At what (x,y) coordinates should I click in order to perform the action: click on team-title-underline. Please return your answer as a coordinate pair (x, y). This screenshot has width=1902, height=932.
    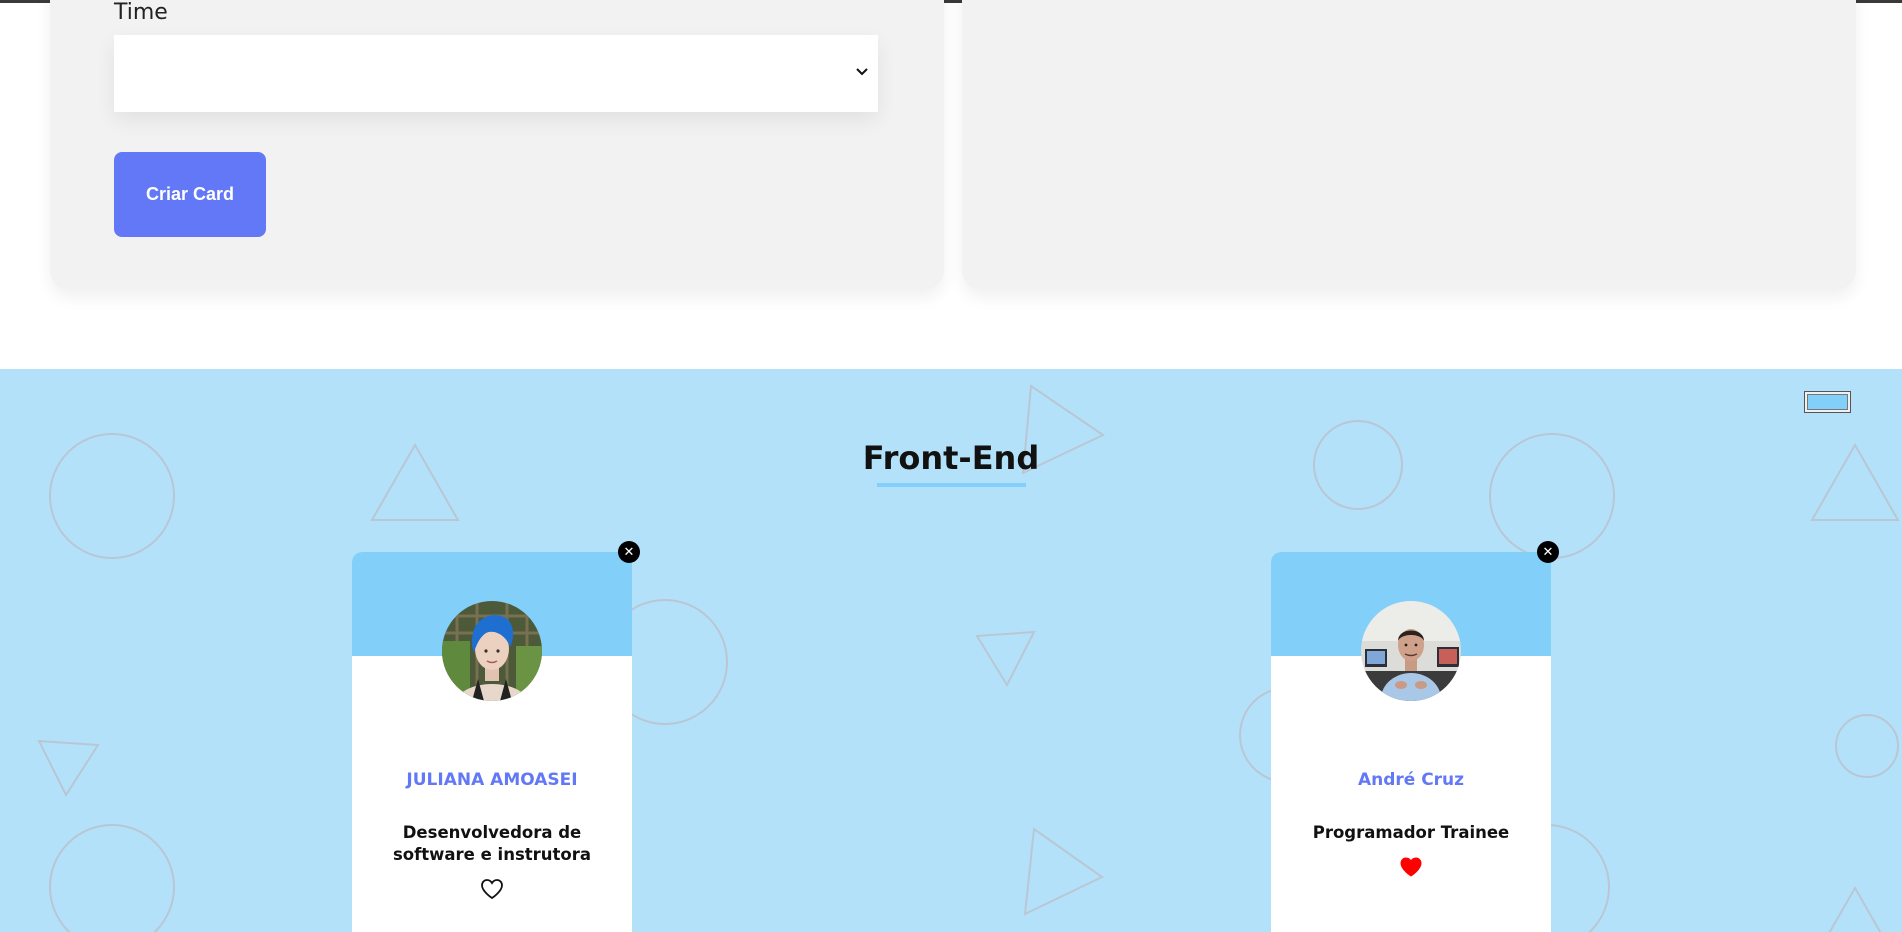
    Looking at the image, I should click on (951, 485).